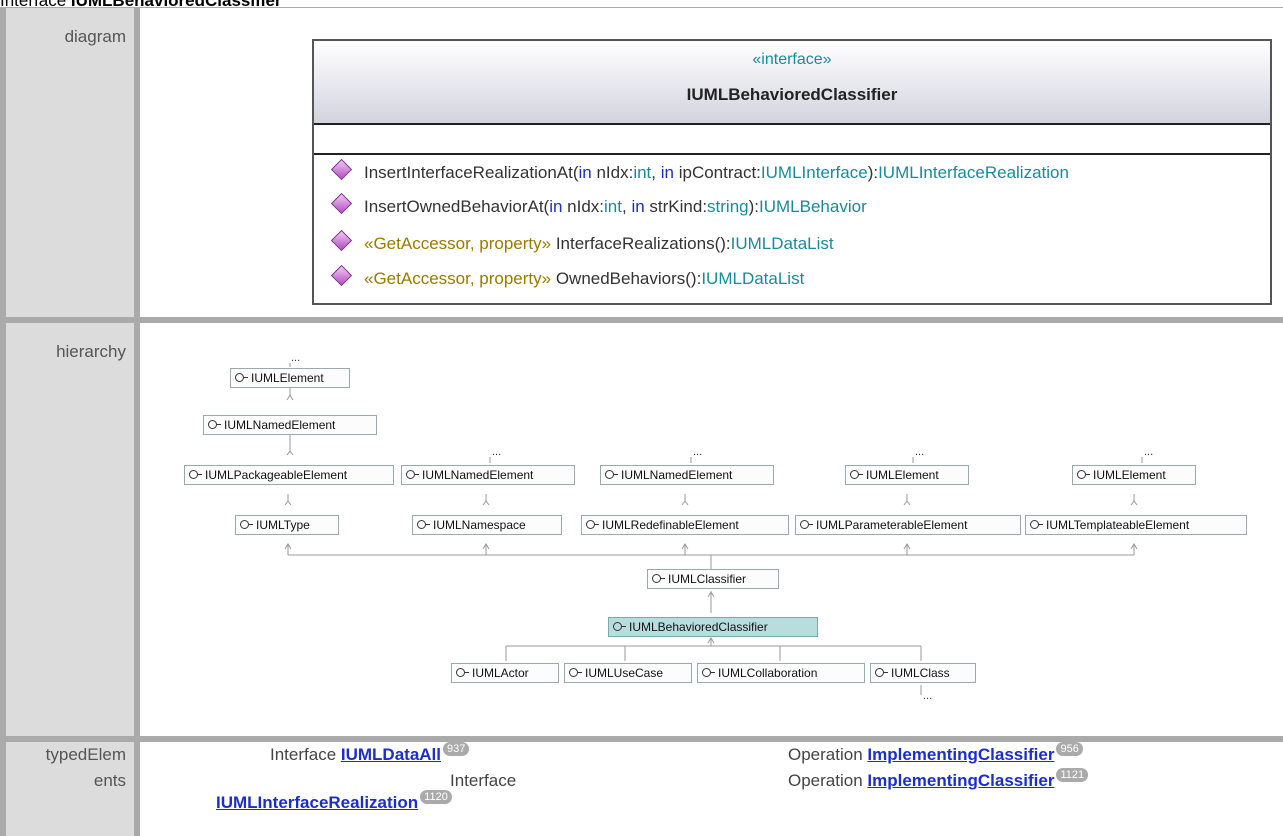  What do you see at coordinates (628, 673) in the screenshot?
I see `node-iumlusecase: IUMLUseCase` at bounding box center [628, 673].